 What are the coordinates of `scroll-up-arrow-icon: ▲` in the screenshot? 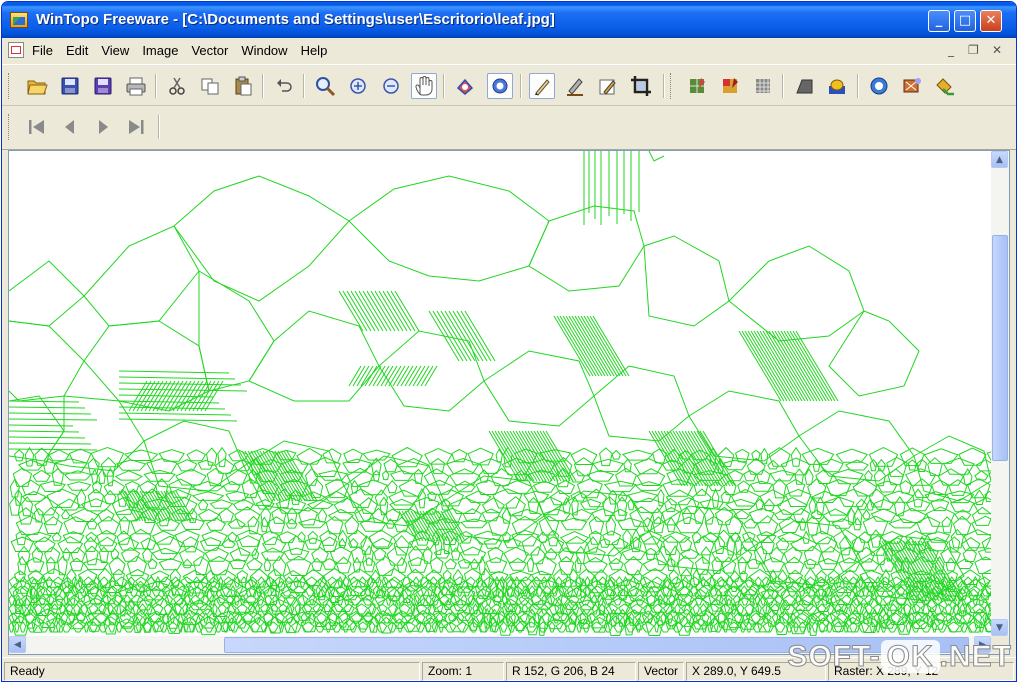 It's located at (999, 159).